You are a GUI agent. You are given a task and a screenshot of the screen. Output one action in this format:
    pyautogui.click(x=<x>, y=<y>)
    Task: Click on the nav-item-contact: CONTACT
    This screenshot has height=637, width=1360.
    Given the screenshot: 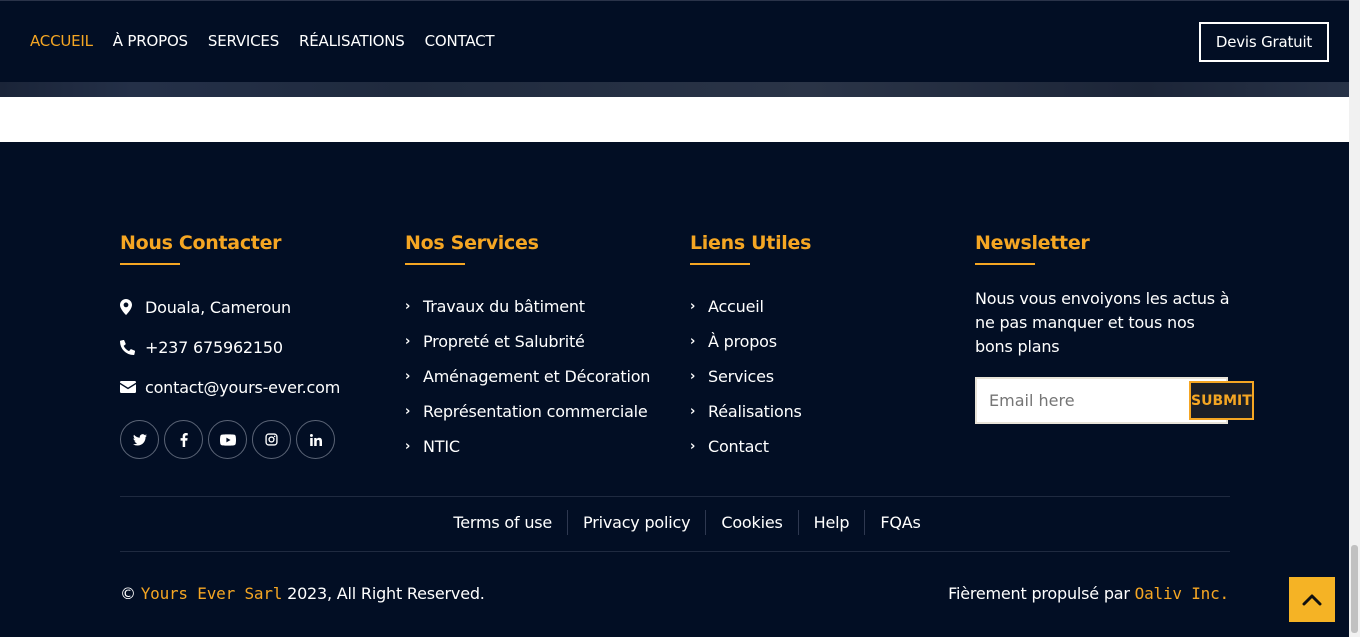 What is the action you would take?
    pyautogui.click(x=460, y=41)
    